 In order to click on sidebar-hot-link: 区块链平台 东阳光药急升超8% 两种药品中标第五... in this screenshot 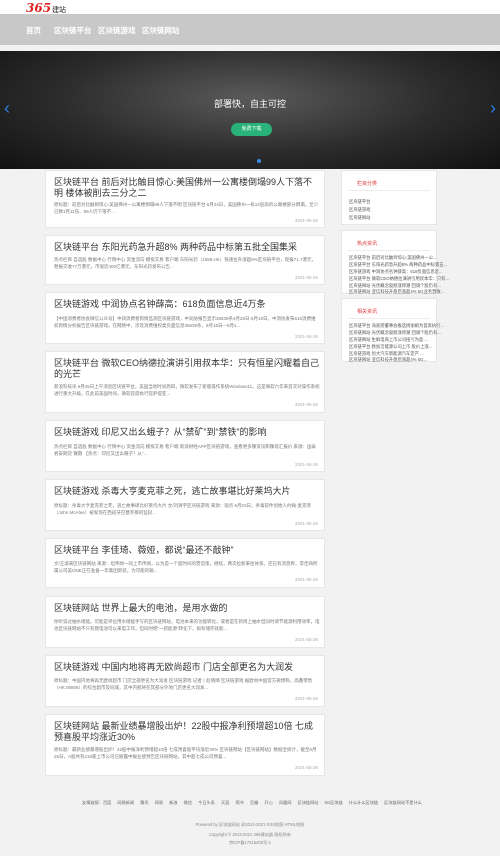, I will do `click(398, 265)`.